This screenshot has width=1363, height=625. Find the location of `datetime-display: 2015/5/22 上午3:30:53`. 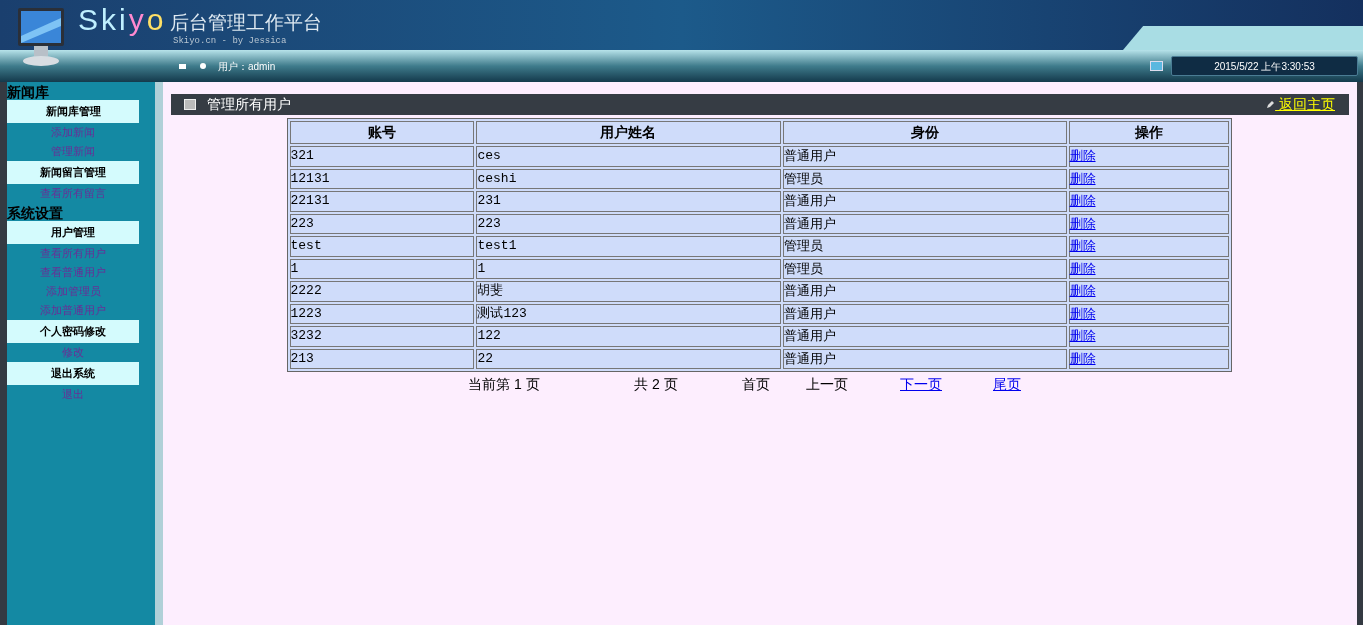

datetime-display: 2015/5/22 上午3:30:53 is located at coordinates (1264, 66).